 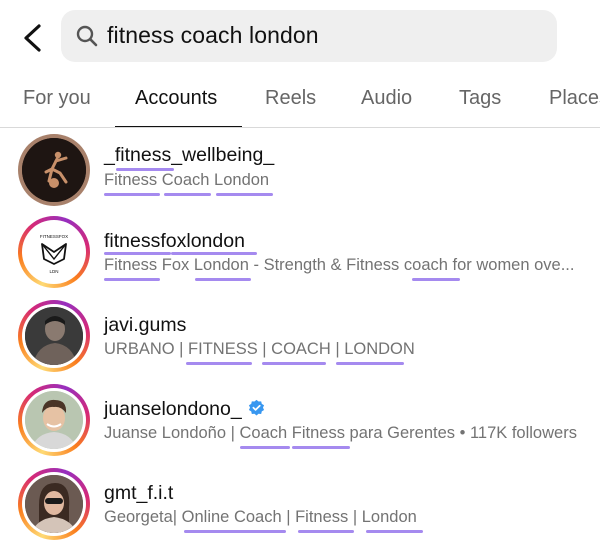 I want to click on top-bar: fitness coach london, so click(x=300, y=37).